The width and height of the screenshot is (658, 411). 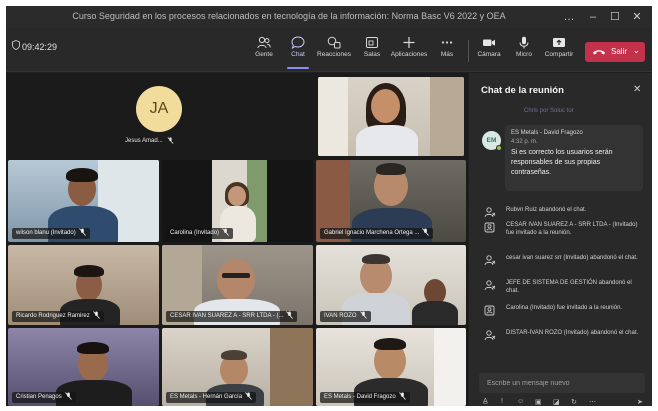 What do you see at coordinates (298, 54) in the screenshot?
I see `chat-label: Chat` at bounding box center [298, 54].